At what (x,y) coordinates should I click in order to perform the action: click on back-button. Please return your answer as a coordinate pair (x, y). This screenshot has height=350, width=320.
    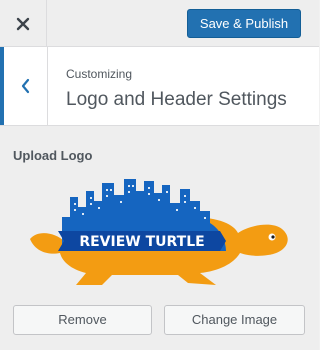
    Looking at the image, I should click on (24, 86).